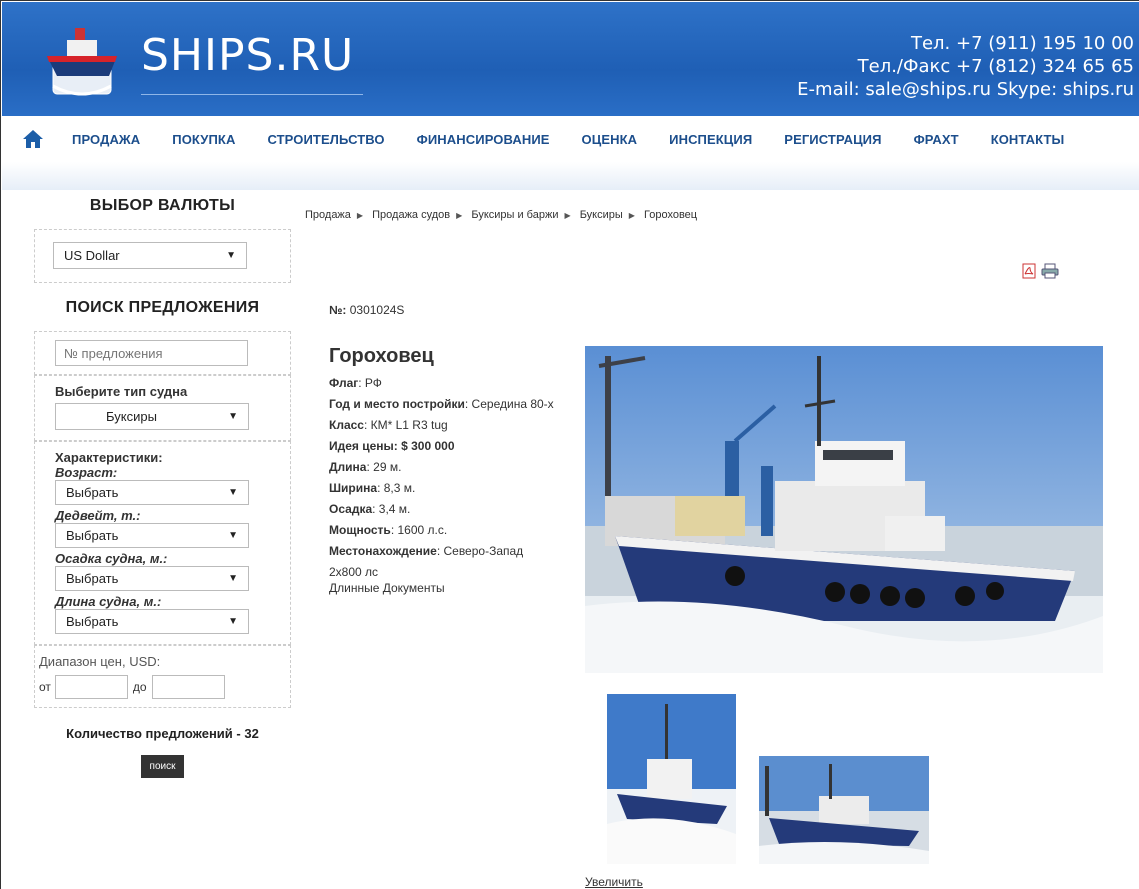 This screenshot has height=889, width=1139. Describe the element at coordinates (162, 733) in the screenshot. I see `offer-count: Количество предложений - 32` at that location.